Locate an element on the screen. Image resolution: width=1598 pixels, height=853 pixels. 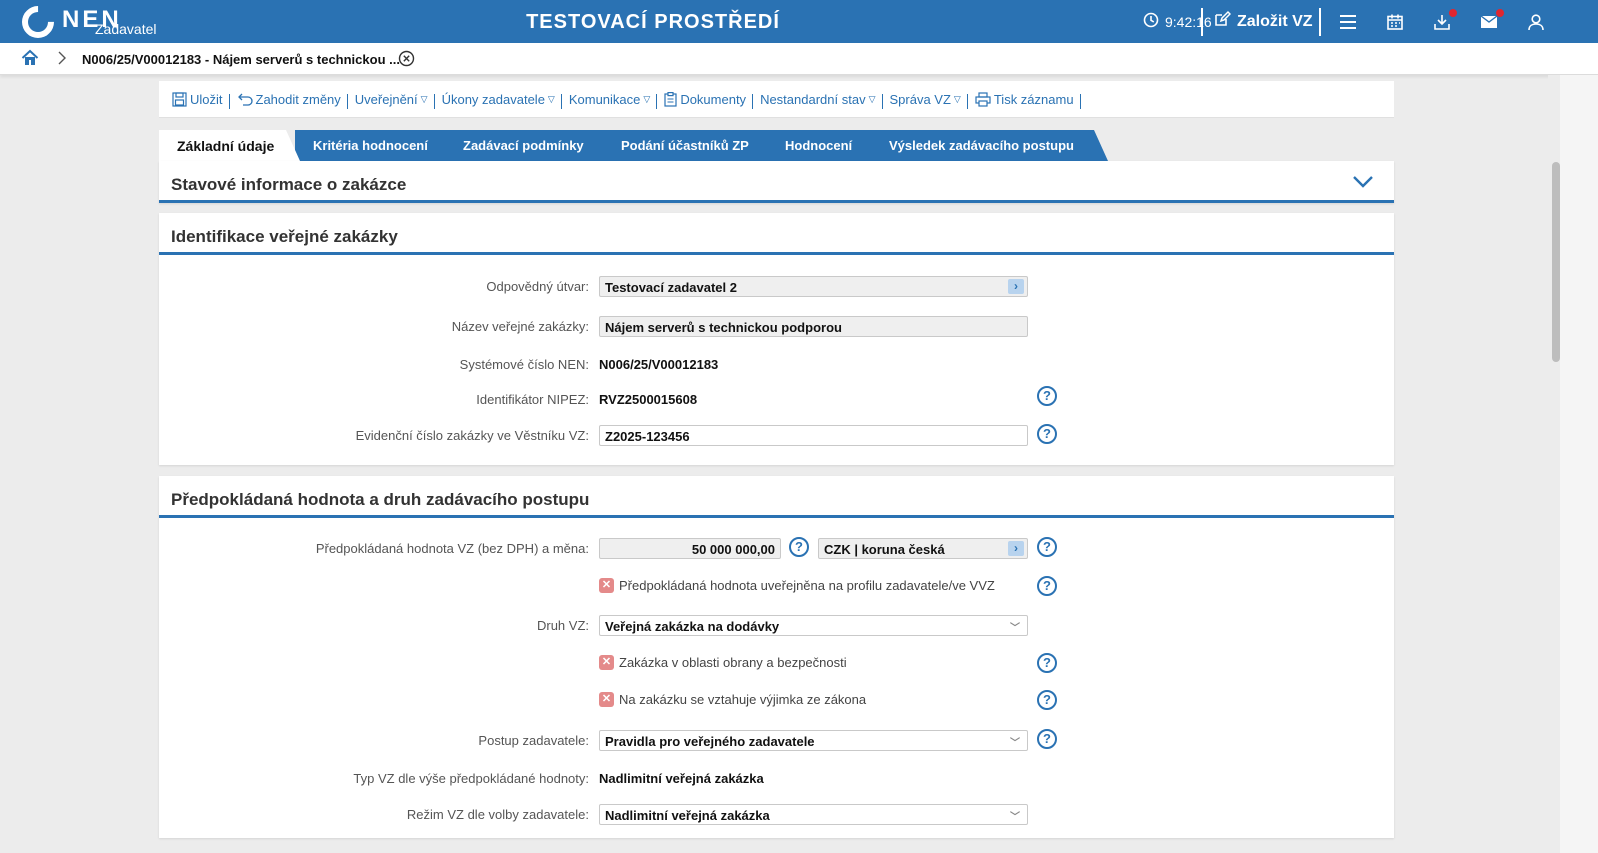
save-icon is located at coordinates (179, 99).